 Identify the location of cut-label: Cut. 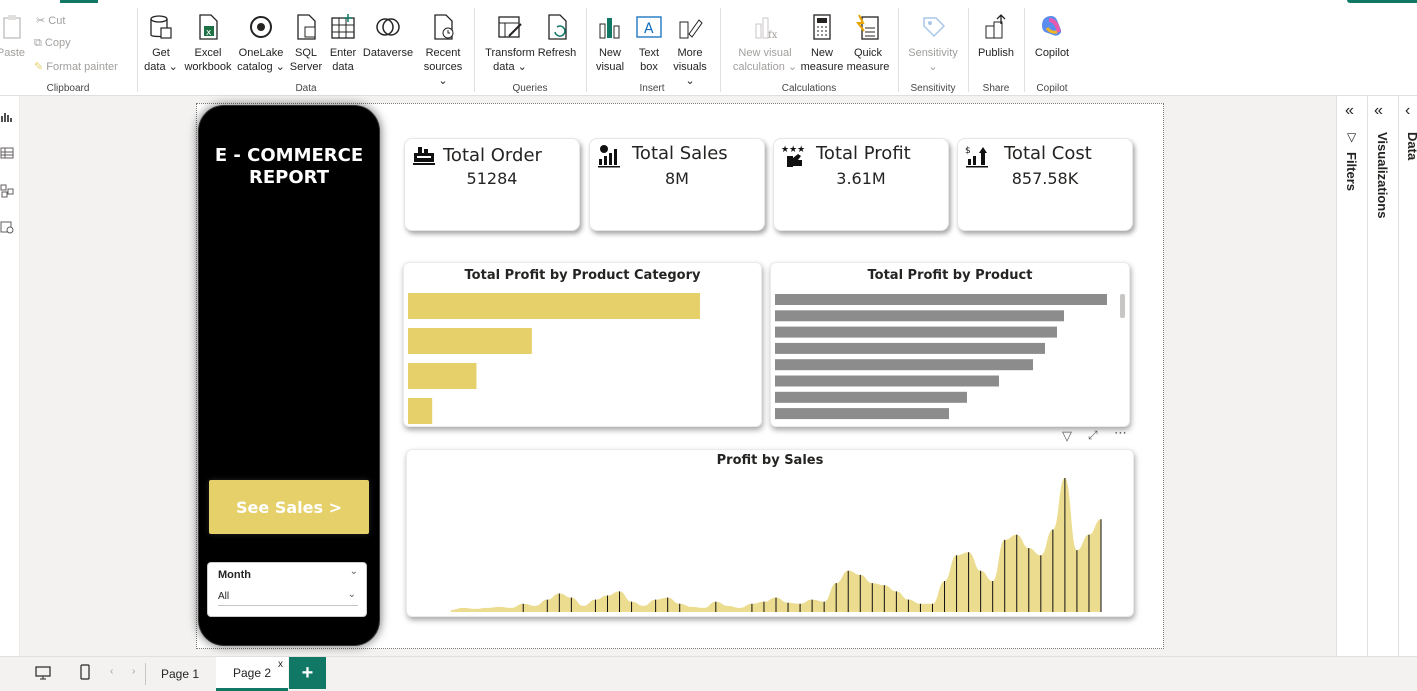
(57, 21).